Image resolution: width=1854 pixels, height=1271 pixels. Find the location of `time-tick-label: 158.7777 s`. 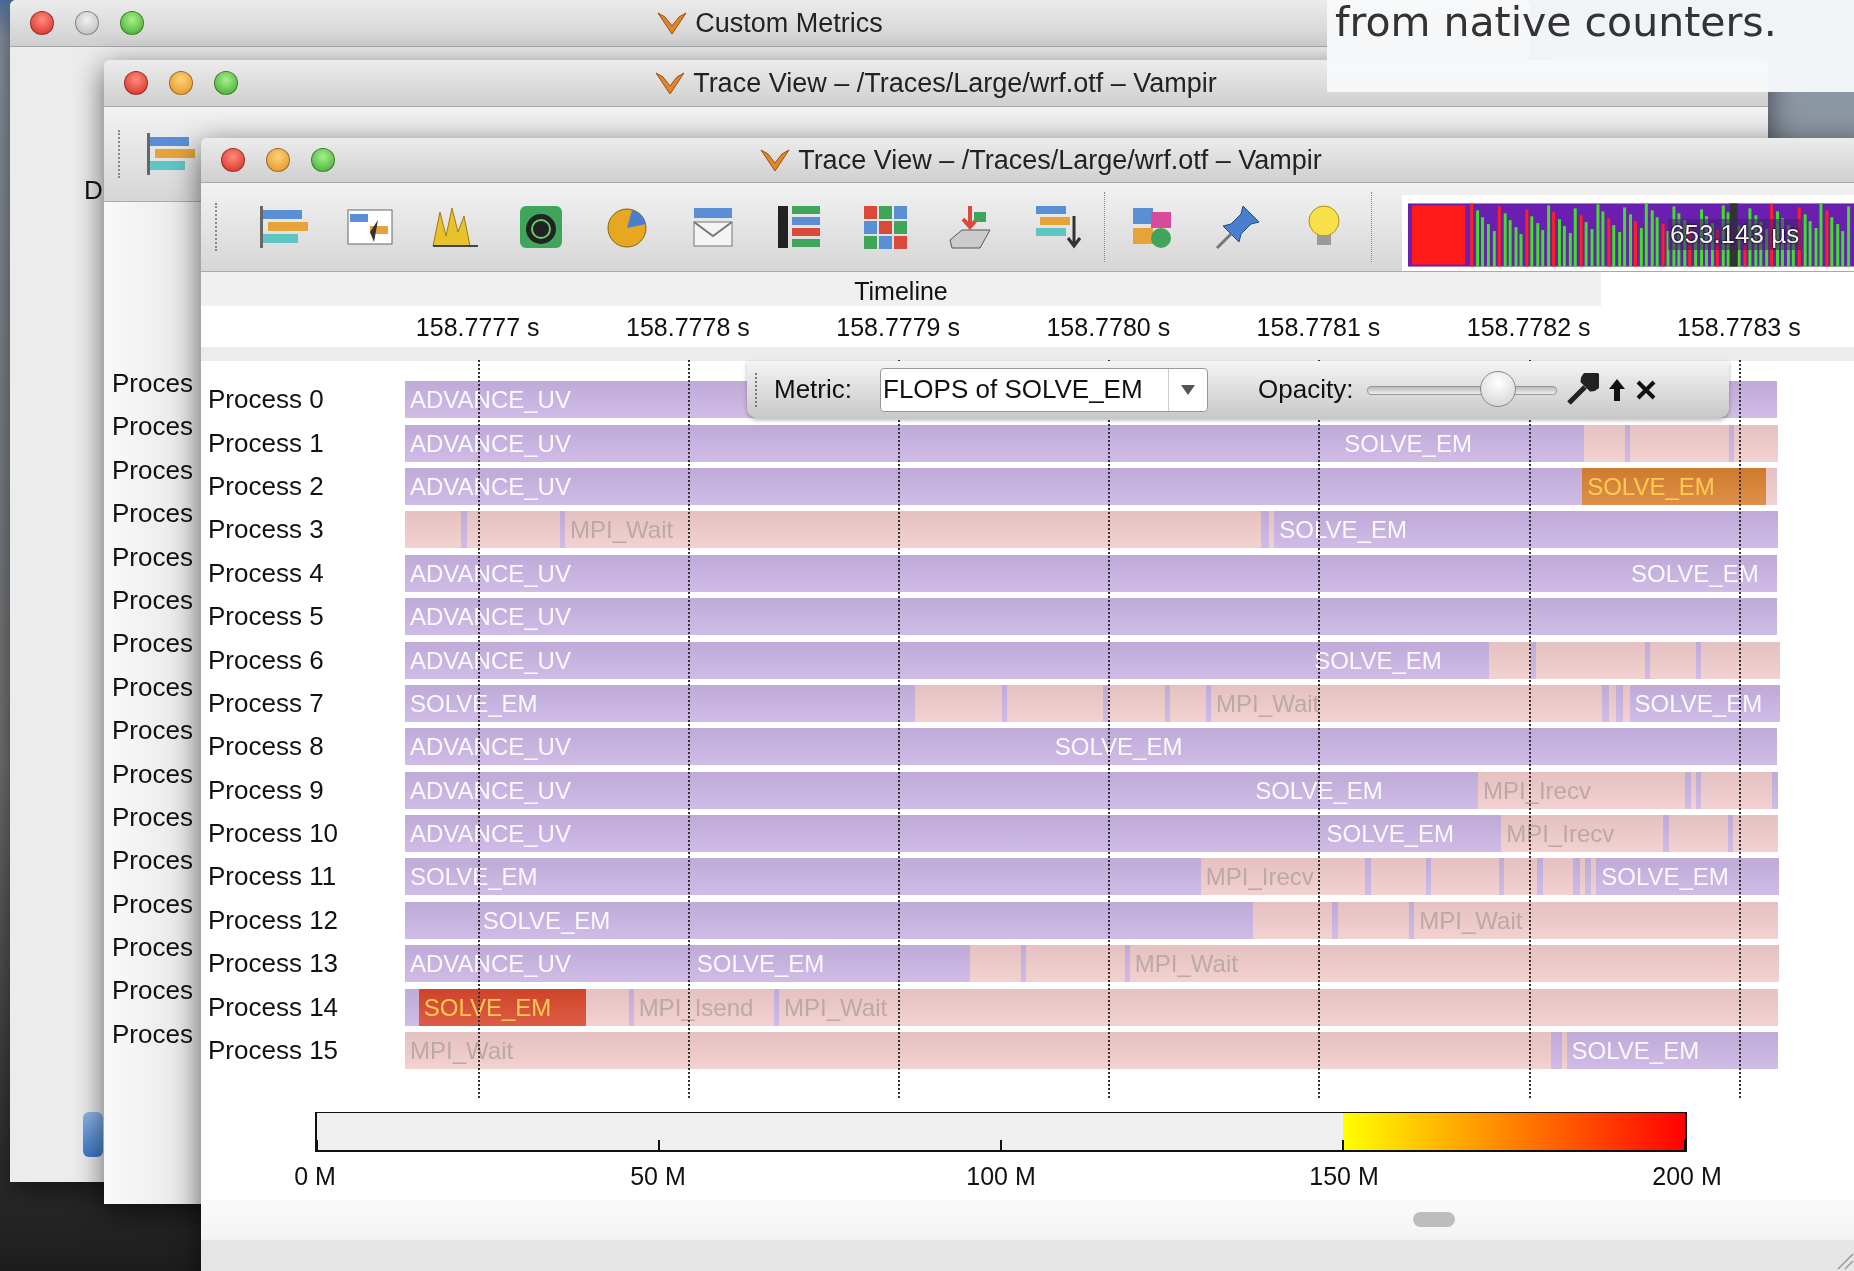

time-tick-label: 158.7777 s is located at coordinates (477, 327).